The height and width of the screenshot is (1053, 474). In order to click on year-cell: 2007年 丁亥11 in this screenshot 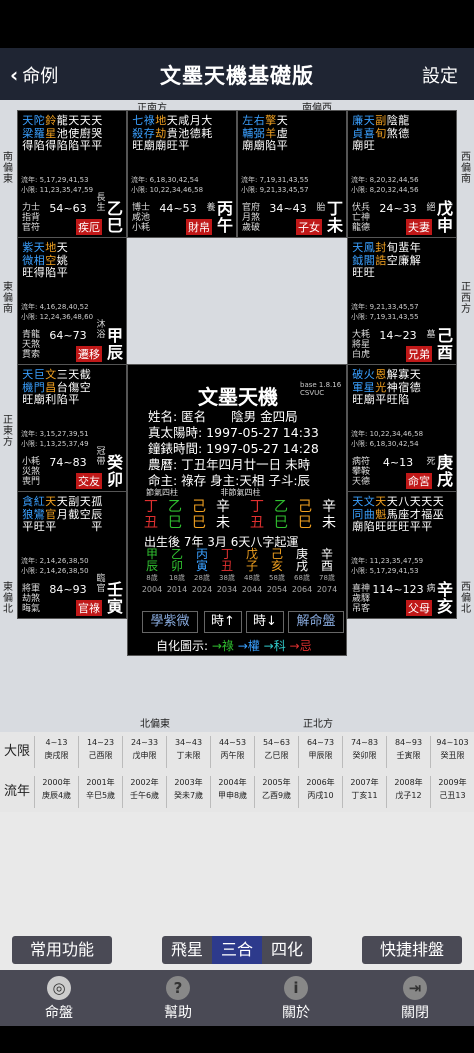, I will do `click(364, 792)`.